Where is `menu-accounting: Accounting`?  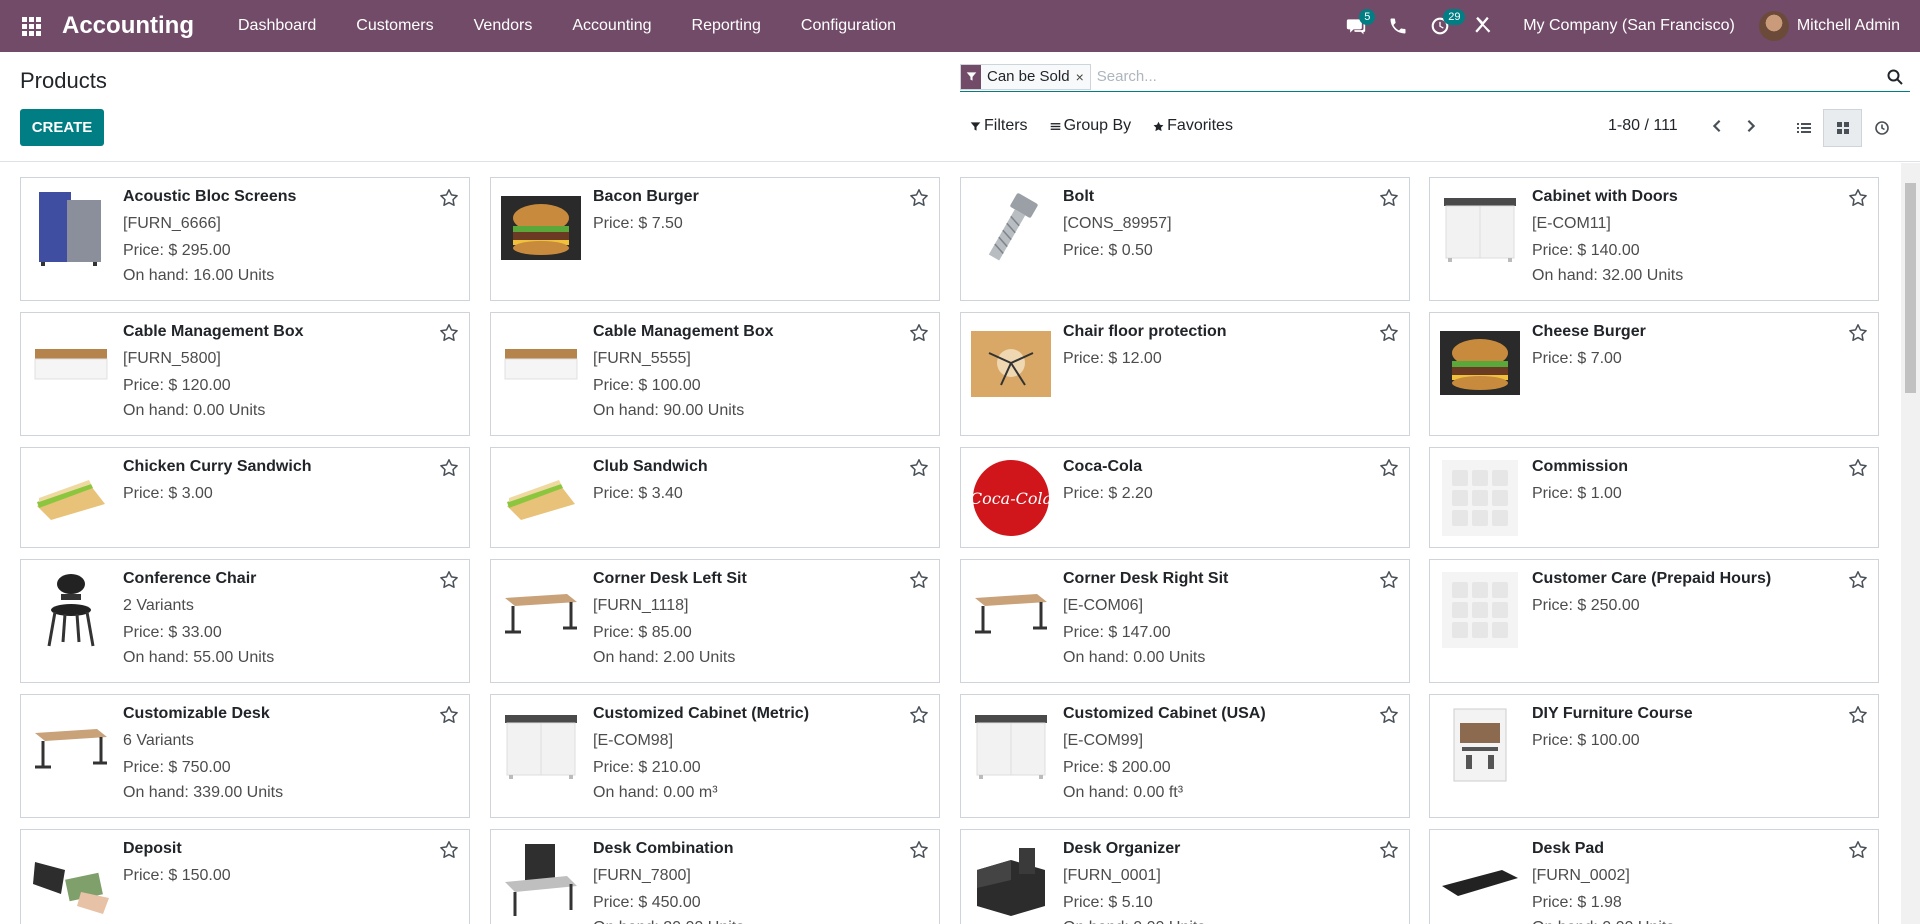
menu-accounting: Accounting is located at coordinates (611, 26).